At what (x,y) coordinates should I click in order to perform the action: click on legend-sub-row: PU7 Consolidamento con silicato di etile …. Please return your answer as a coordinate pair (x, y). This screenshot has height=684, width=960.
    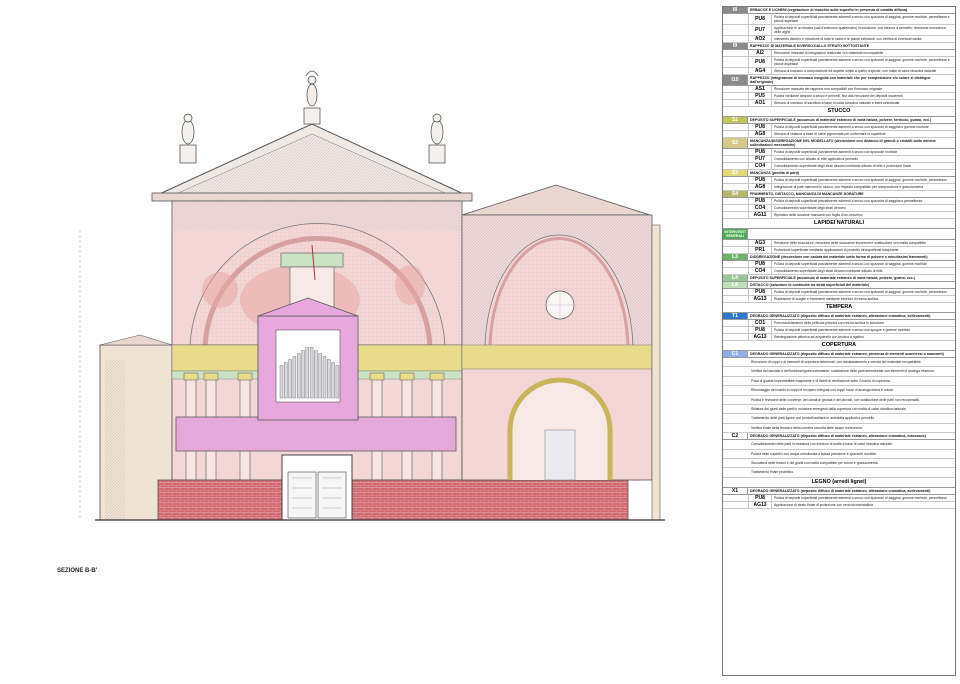
    Looking at the image, I should click on (839, 159).